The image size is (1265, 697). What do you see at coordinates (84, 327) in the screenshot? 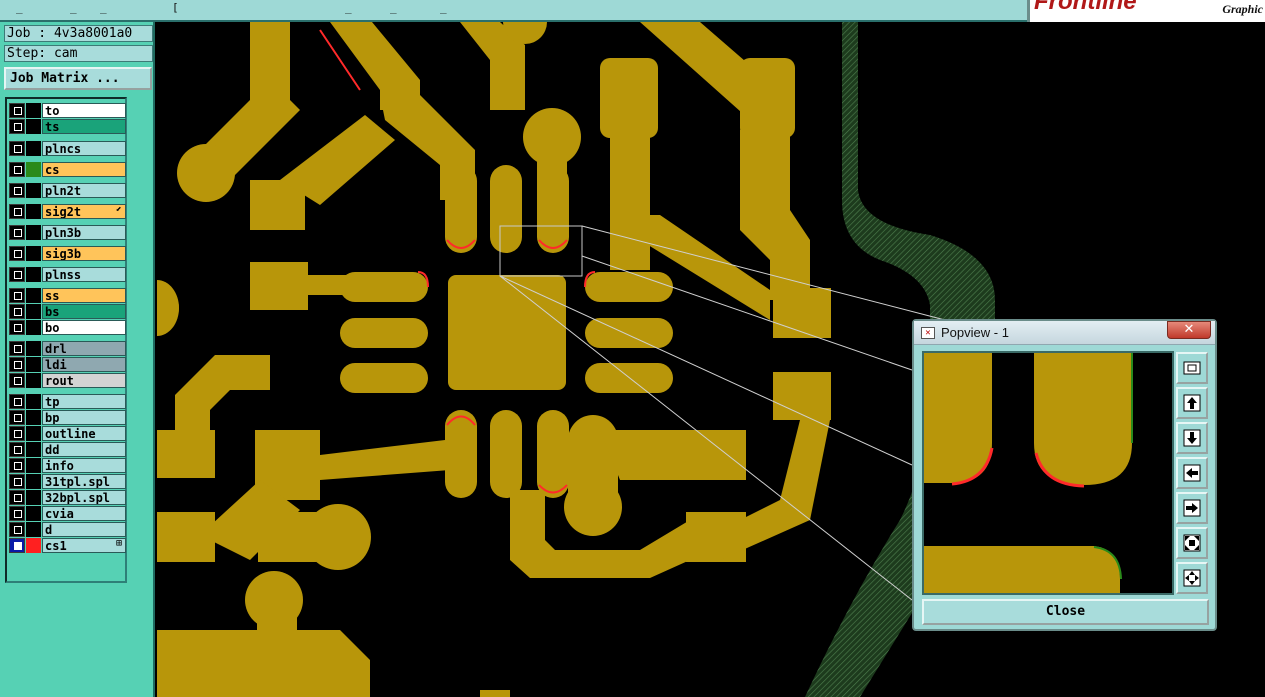
I see `layer-name: bo` at bounding box center [84, 327].